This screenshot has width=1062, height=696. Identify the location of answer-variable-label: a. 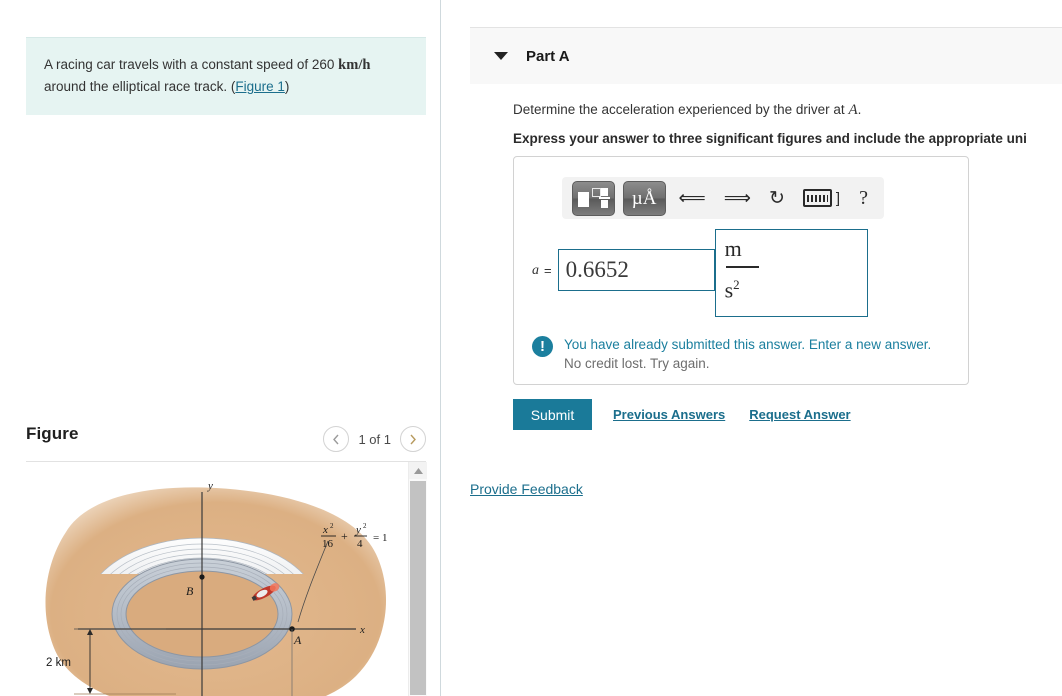
(535, 270).